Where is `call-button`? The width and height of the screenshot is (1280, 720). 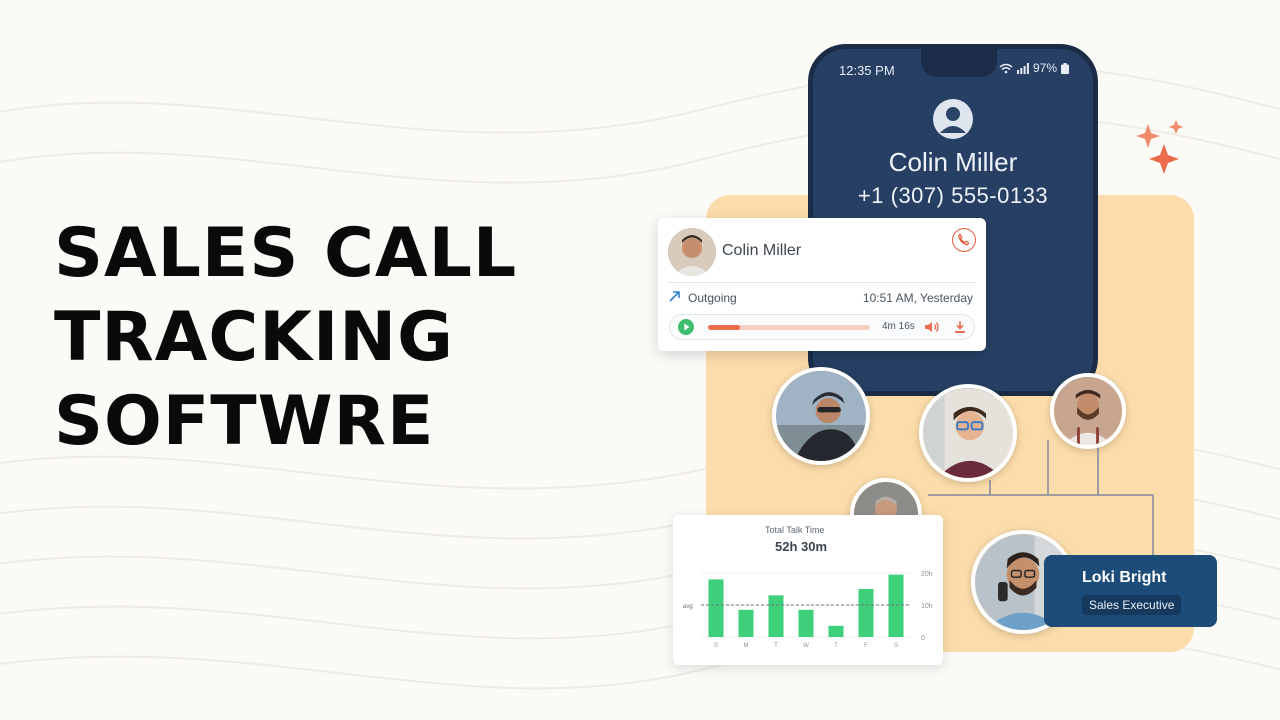
call-button is located at coordinates (964, 240).